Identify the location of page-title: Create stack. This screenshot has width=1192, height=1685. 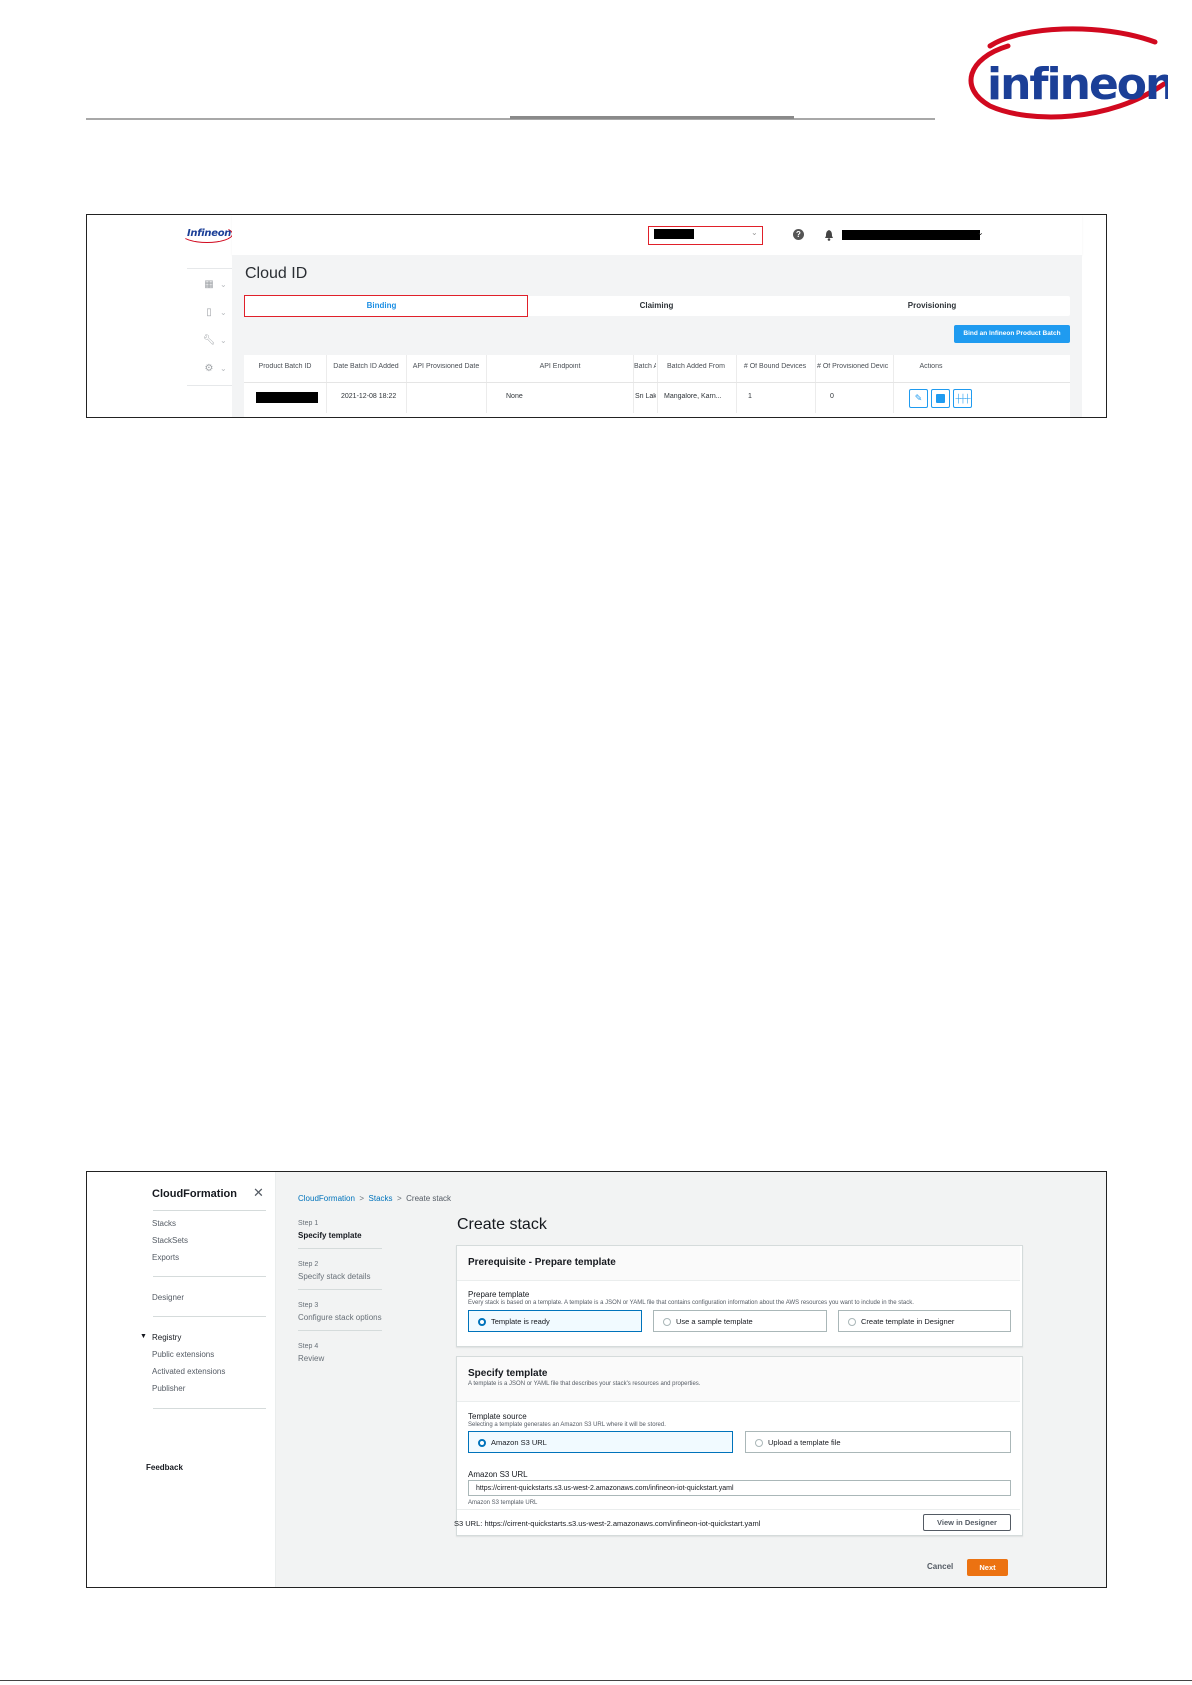
(502, 1224).